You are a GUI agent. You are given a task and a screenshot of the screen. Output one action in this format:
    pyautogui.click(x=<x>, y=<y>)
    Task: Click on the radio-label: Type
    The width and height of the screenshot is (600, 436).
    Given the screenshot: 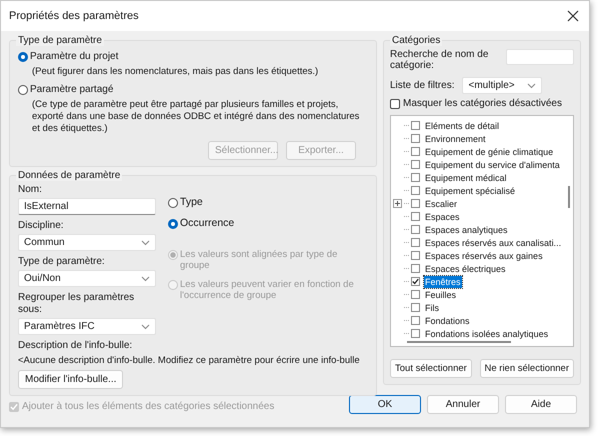 What is the action you would take?
    pyautogui.click(x=191, y=202)
    